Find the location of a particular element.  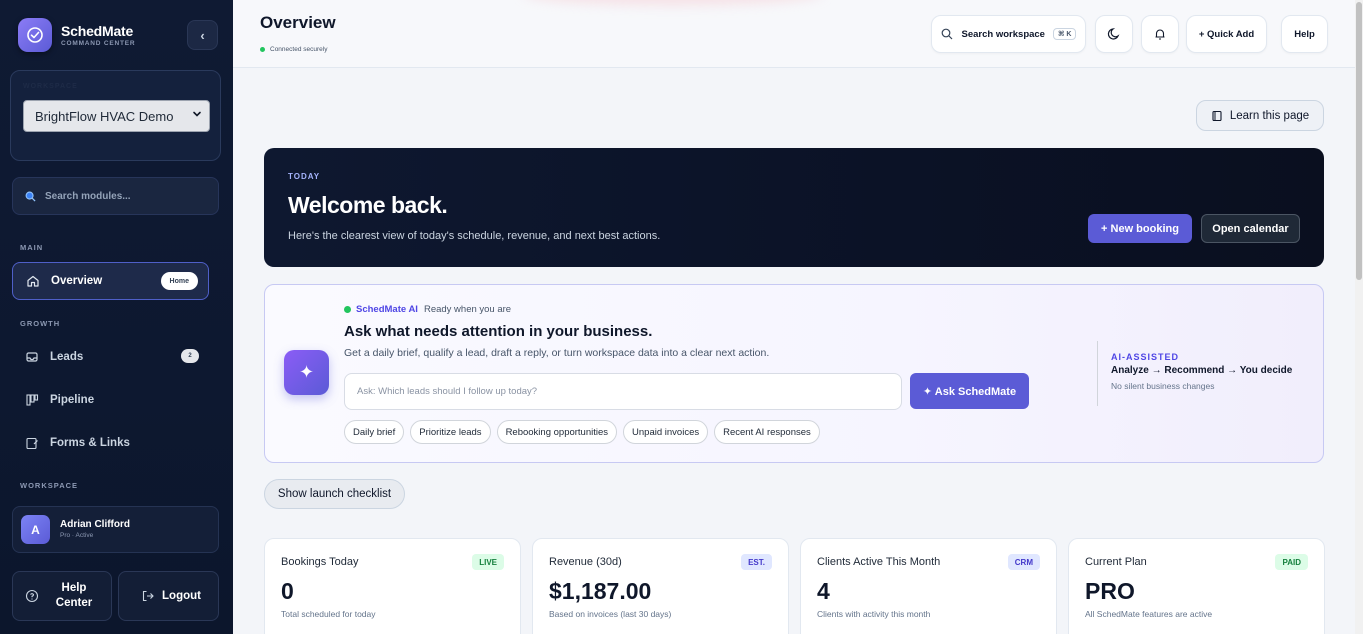

chip-recent-ai-responses: Recent AI responses is located at coordinates (767, 432).